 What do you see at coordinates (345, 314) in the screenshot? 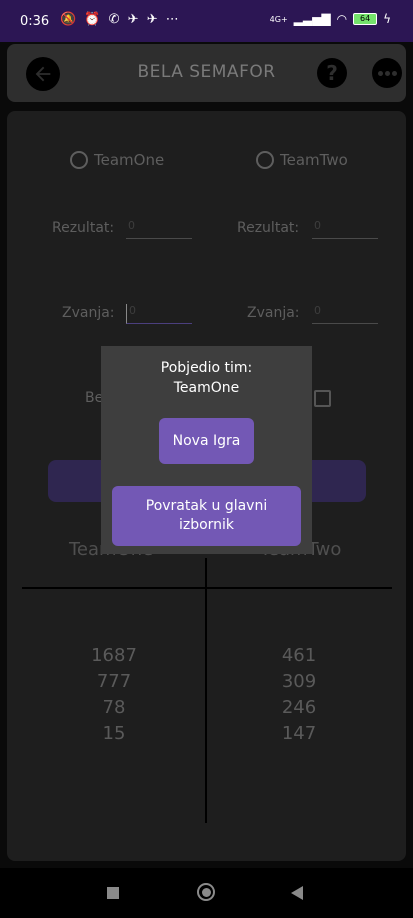
I see `zvanja-input-two: 0` at bounding box center [345, 314].